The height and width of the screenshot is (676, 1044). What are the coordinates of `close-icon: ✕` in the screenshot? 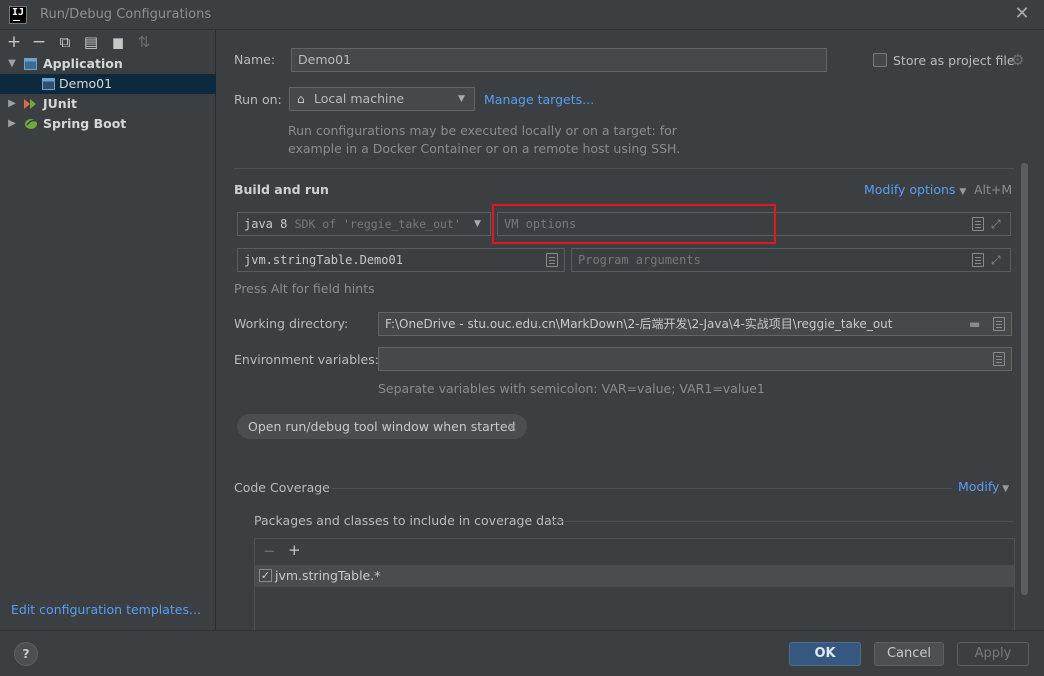 It's located at (1022, 14).